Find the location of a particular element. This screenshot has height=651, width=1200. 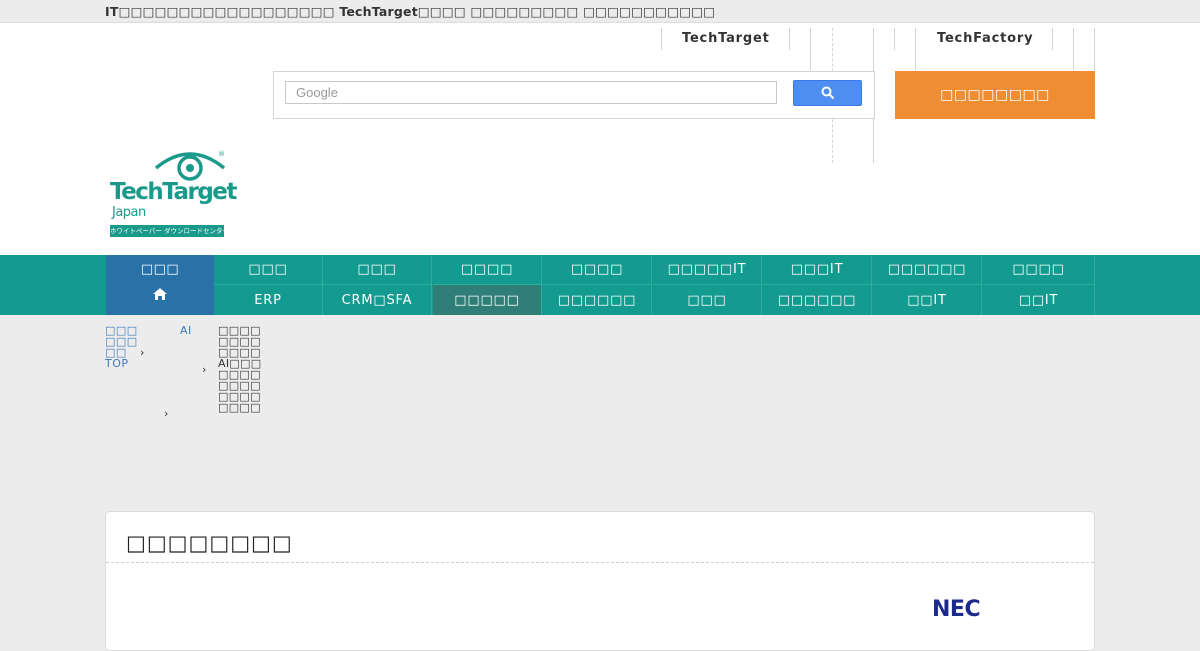

search-icon is located at coordinates (828, 93).